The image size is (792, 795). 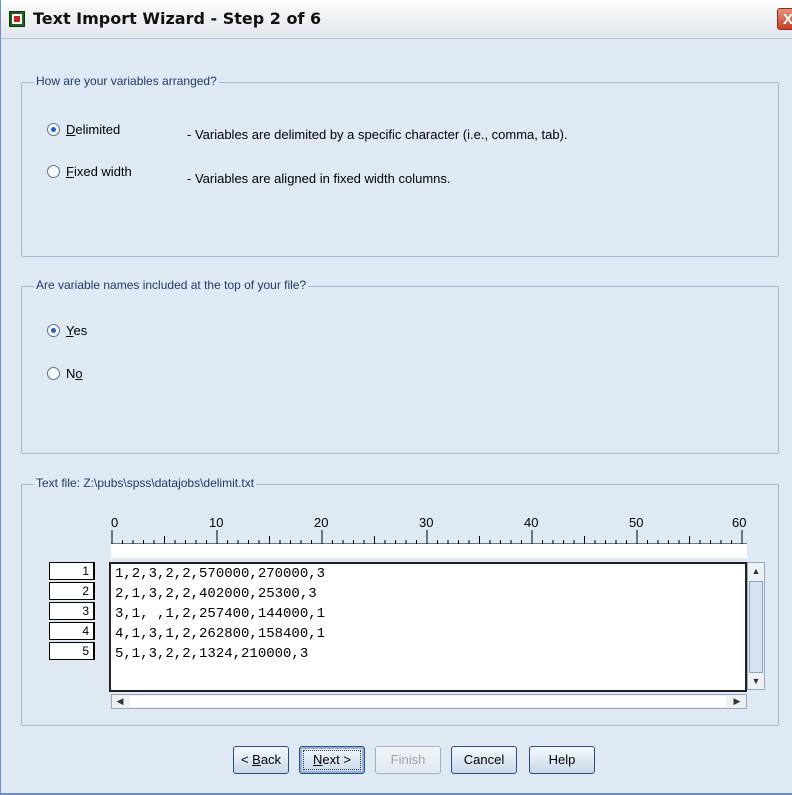 What do you see at coordinates (321, 522) in the screenshot?
I see `ruler-label: 20` at bounding box center [321, 522].